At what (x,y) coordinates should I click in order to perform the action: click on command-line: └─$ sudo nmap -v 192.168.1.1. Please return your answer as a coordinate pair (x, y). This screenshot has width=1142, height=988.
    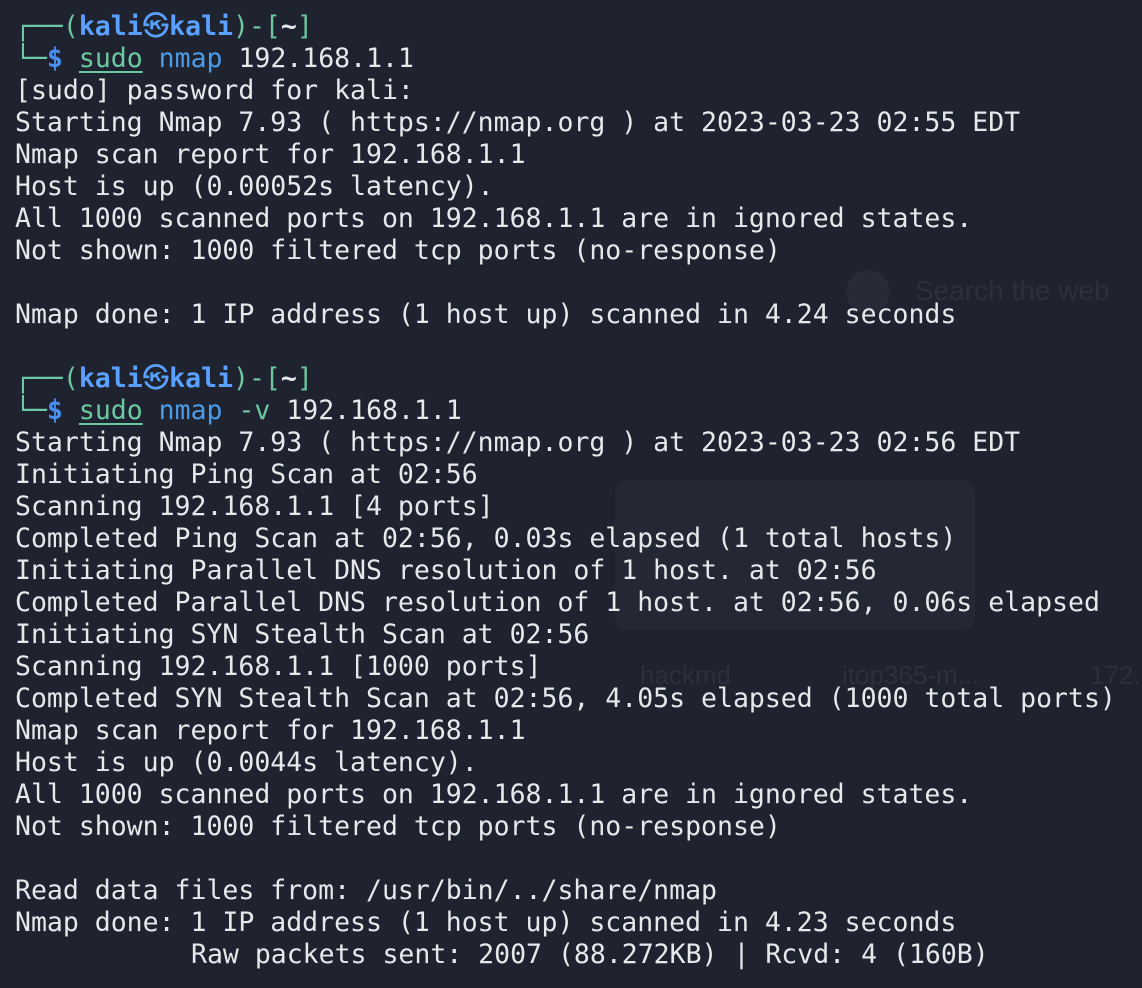
    Looking at the image, I should click on (571, 411).